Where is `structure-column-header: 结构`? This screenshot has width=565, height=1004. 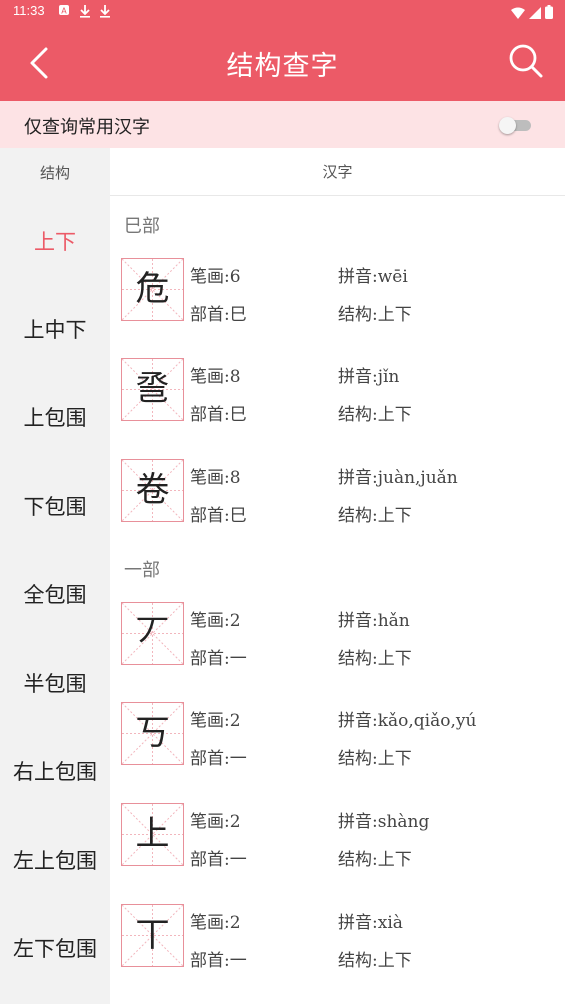
structure-column-header: 结构 is located at coordinates (55, 172).